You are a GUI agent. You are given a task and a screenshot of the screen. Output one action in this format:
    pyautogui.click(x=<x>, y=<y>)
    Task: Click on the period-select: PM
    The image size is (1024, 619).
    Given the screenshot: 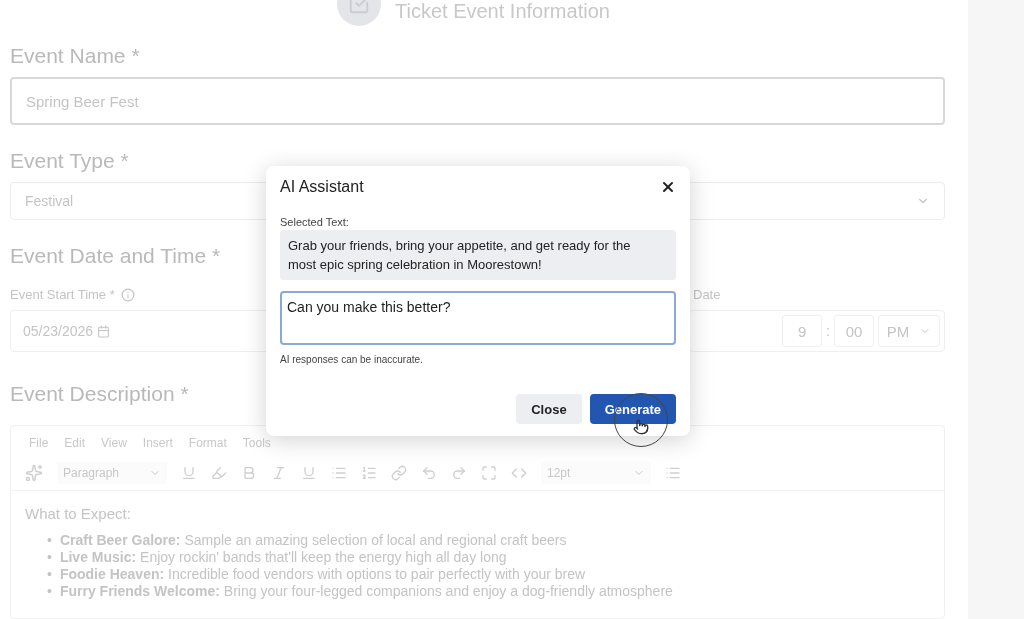 What is the action you would take?
    pyautogui.click(x=909, y=331)
    